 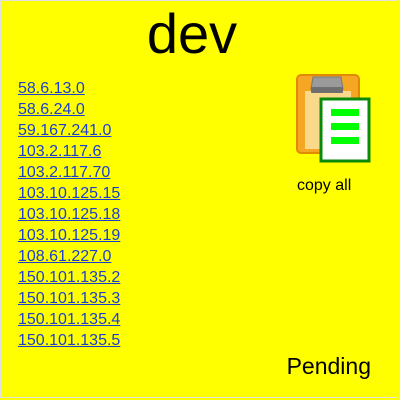 I want to click on ip-link: 58.6.13.0, so click(x=51, y=88).